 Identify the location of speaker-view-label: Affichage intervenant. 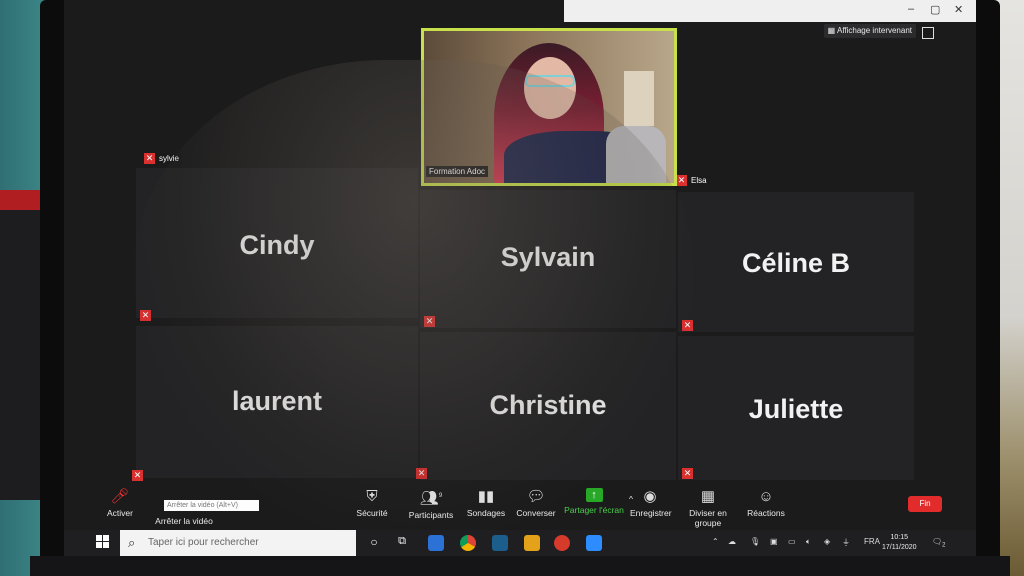
(874, 30).